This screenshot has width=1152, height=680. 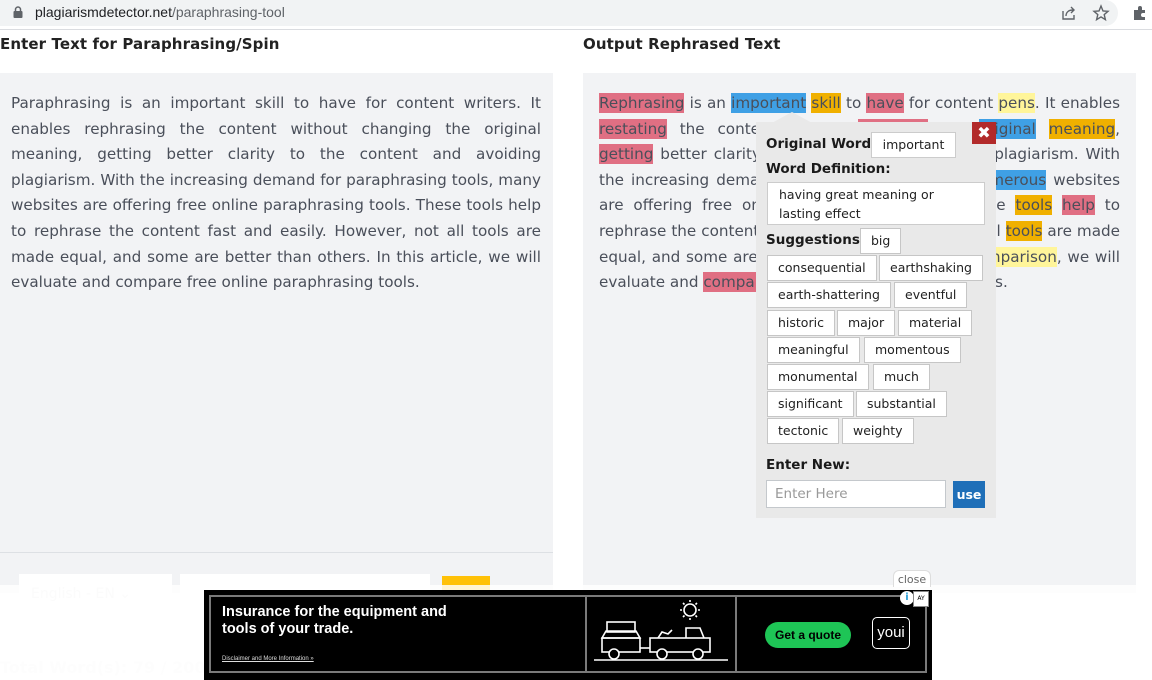 What do you see at coordinates (801, 323) in the screenshot?
I see `suggestion-chip: historic` at bounding box center [801, 323].